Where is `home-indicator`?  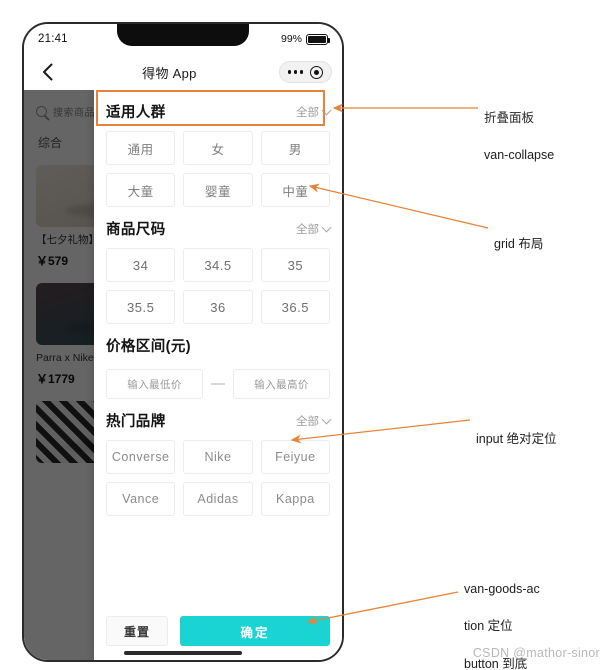 home-indicator is located at coordinates (183, 652).